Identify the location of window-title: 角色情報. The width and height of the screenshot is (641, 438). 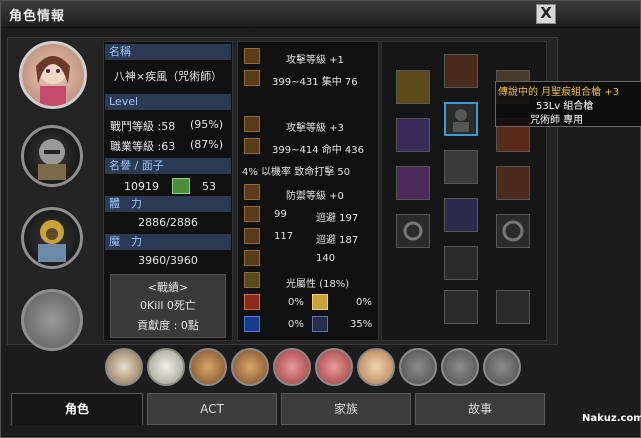
(37, 16).